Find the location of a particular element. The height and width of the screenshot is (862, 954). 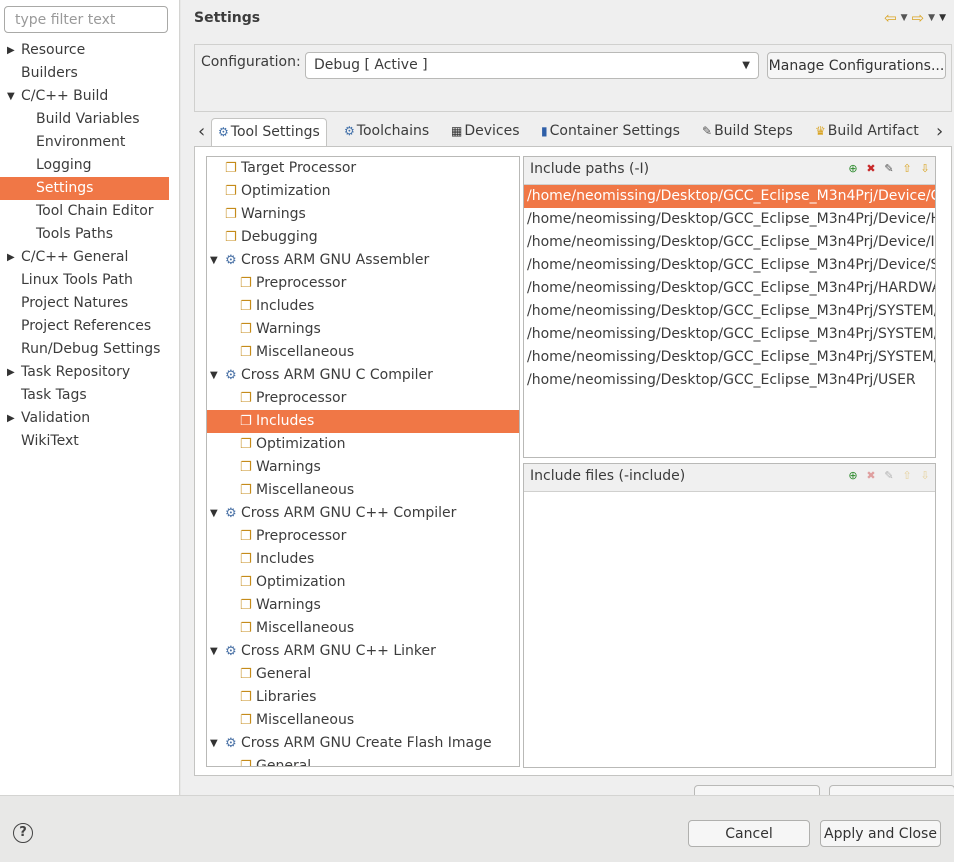

nav-item: Settings is located at coordinates (84, 188).